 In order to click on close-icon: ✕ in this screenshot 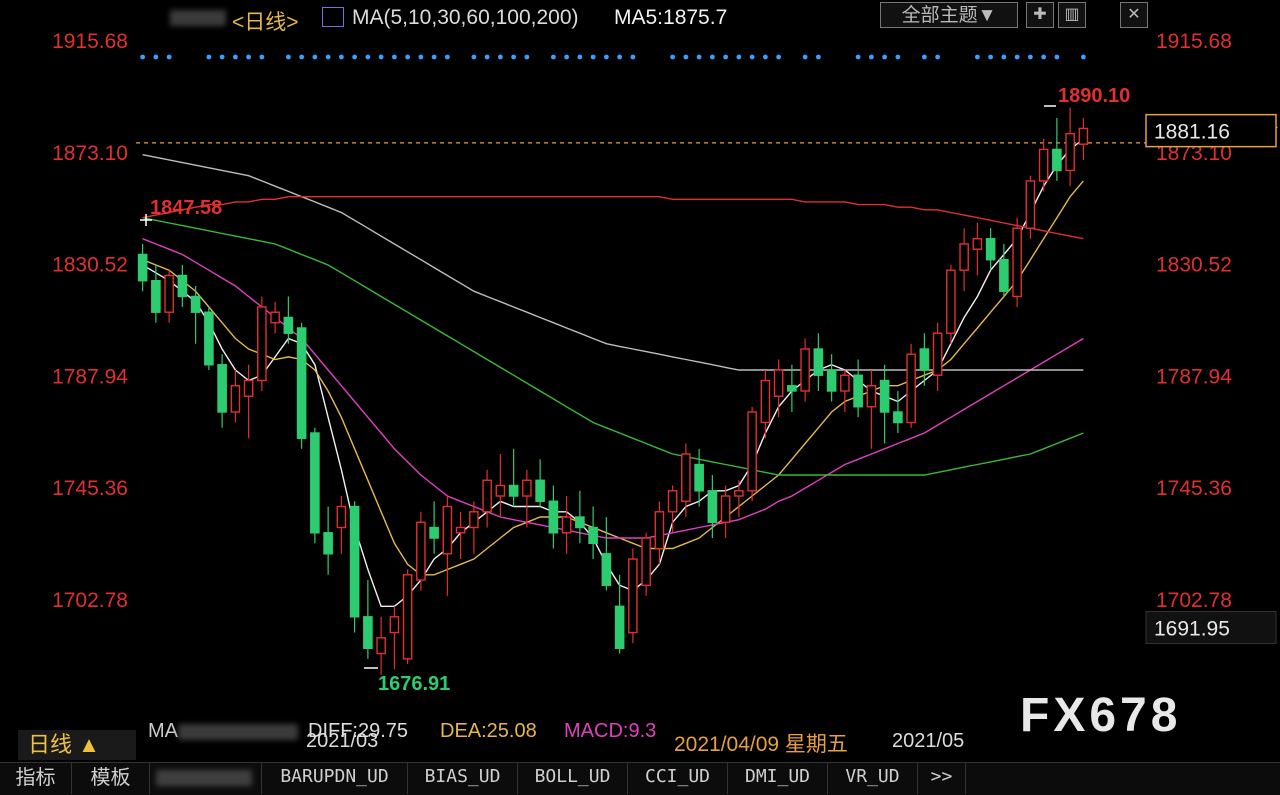, I will do `click(1134, 15)`.